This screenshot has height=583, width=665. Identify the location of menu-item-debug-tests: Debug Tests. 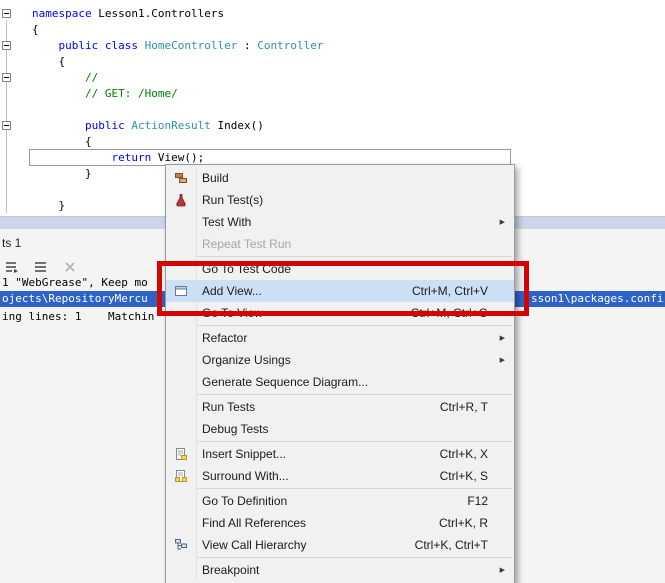
(340, 429).